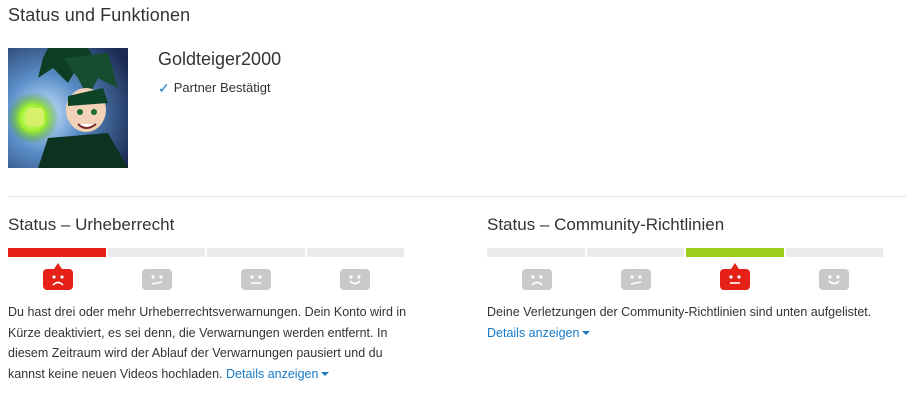  What do you see at coordinates (91, 224) in the screenshot?
I see `copyright-status-title: Status – Urheberrecht` at bounding box center [91, 224].